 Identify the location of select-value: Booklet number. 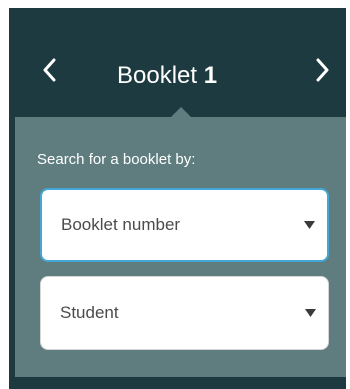
(121, 224).